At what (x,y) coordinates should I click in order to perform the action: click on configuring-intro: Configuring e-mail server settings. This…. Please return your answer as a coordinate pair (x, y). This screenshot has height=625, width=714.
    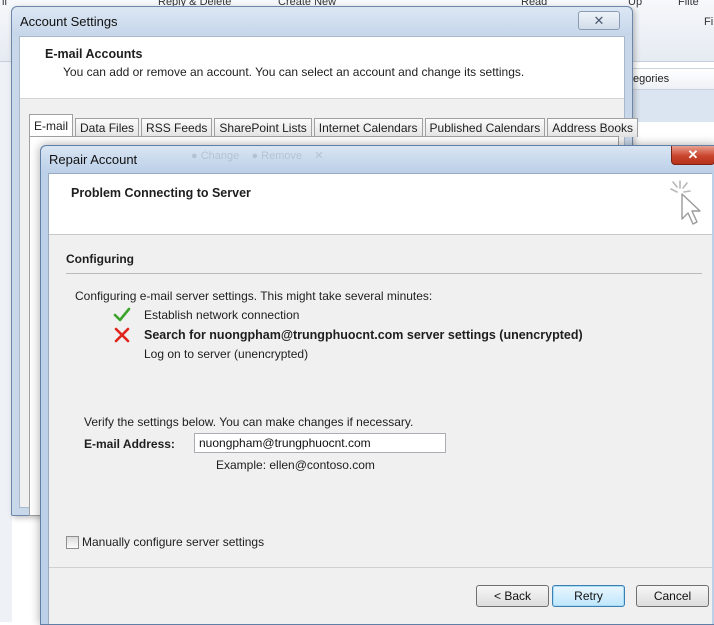
    Looking at the image, I should click on (254, 296).